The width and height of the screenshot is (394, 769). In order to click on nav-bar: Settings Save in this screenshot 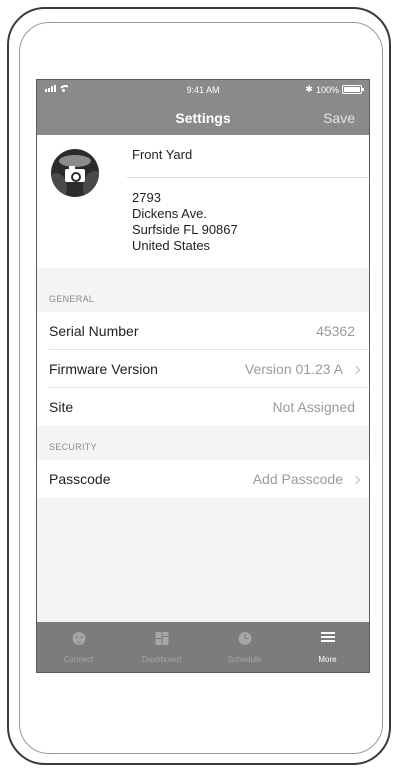, I will do `click(203, 118)`.